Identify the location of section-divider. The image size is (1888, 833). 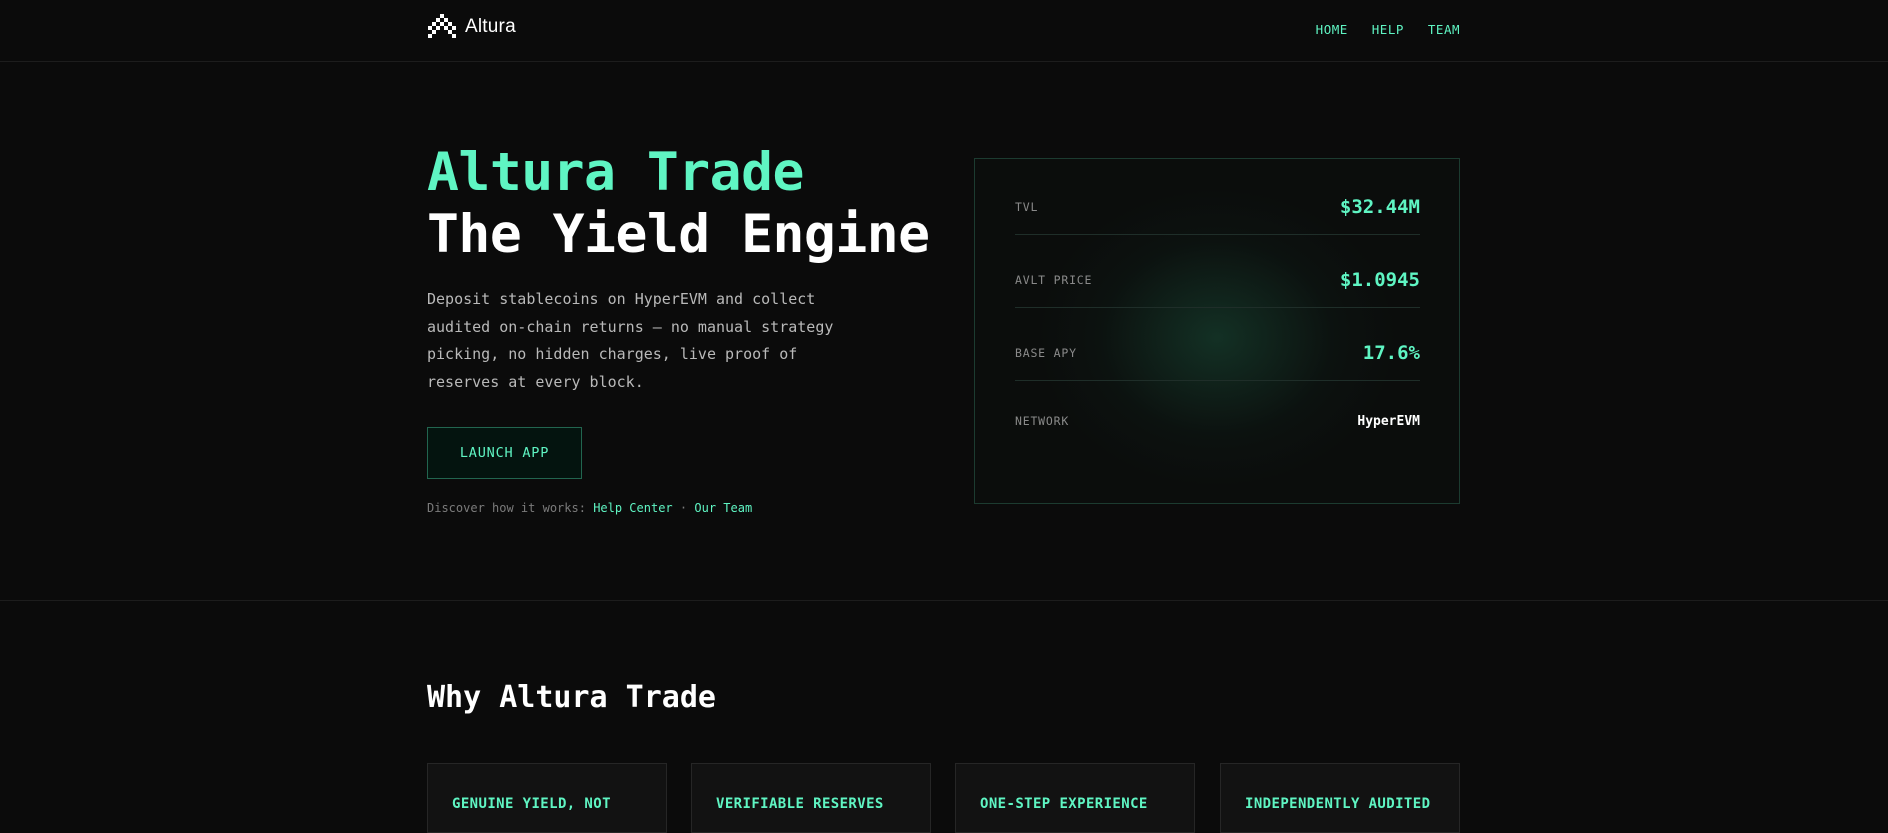
(944, 600).